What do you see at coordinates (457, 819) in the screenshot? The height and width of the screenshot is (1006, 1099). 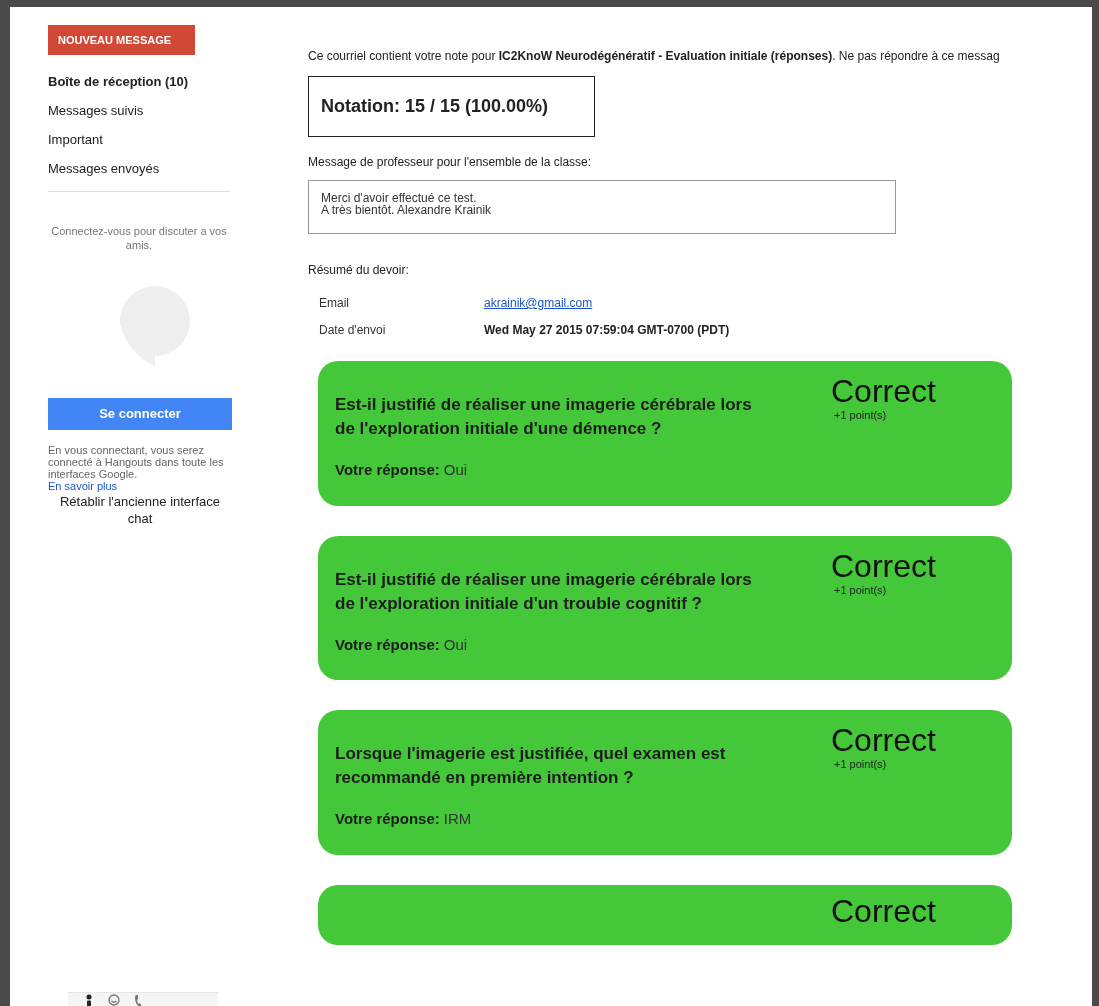 I see `answer-value: IRM` at bounding box center [457, 819].